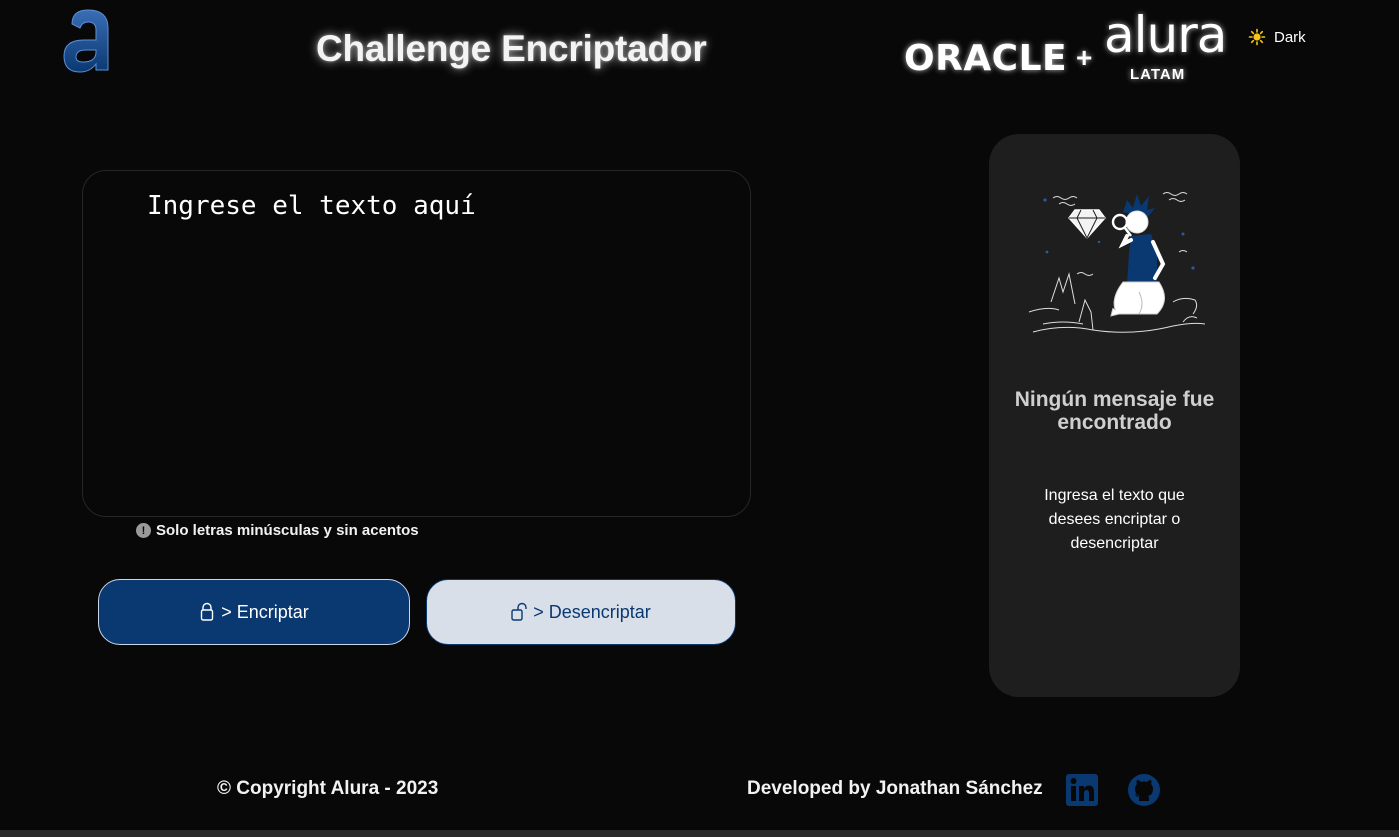  What do you see at coordinates (1158, 74) in the screenshot?
I see `latam-logo-text: LATAM` at bounding box center [1158, 74].